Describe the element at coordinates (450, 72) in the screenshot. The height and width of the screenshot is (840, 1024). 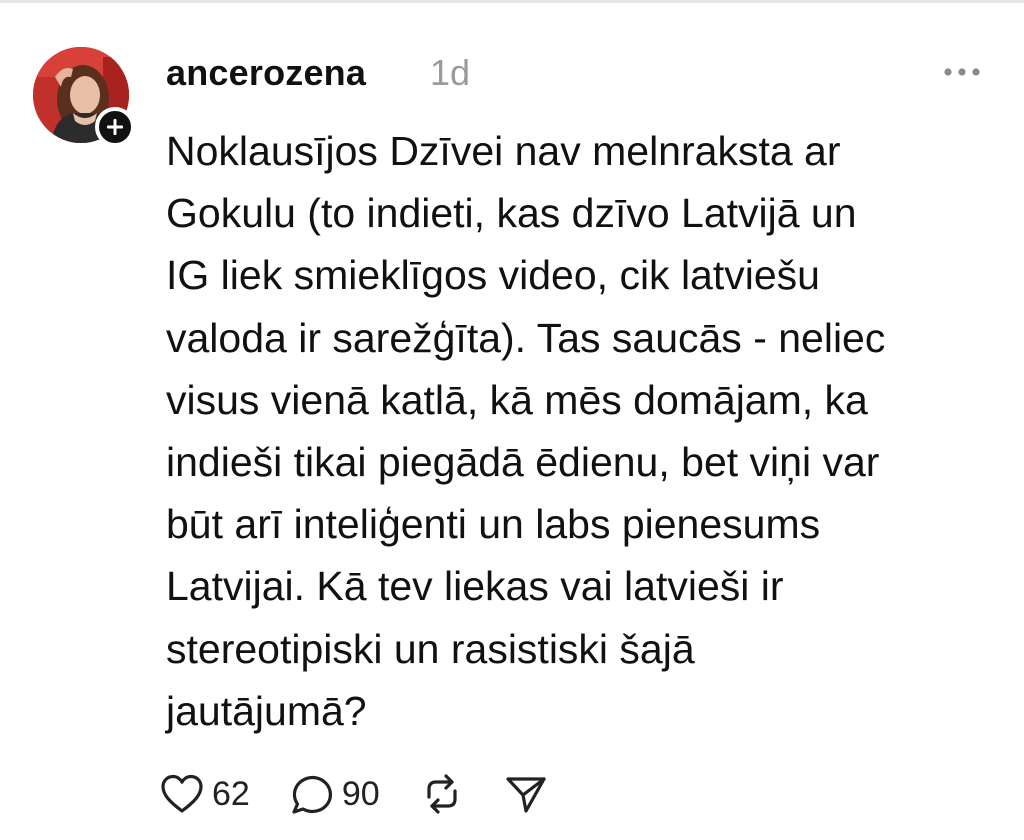
I see `post-timestamp: 1d` at that location.